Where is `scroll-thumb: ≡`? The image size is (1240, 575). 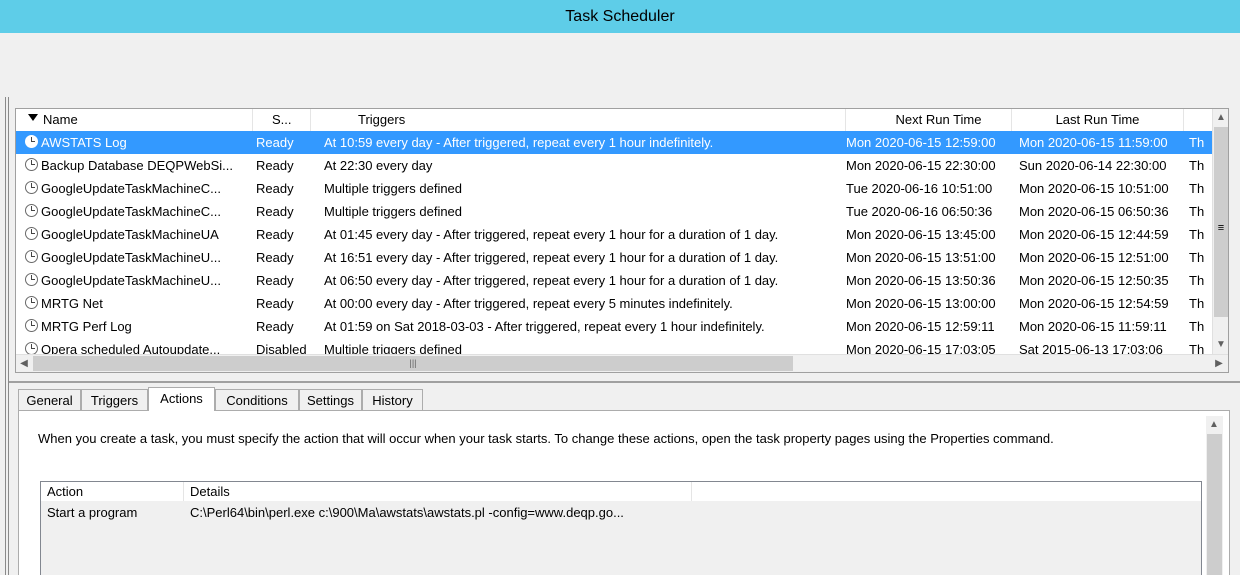 scroll-thumb: ≡ is located at coordinates (1221, 222).